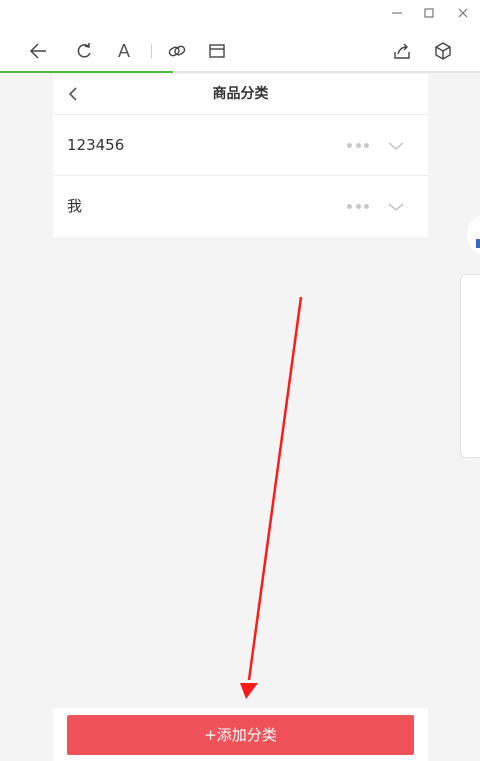  What do you see at coordinates (429, 13) in the screenshot?
I see `maximize-icon` at bounding box center [429, 13].